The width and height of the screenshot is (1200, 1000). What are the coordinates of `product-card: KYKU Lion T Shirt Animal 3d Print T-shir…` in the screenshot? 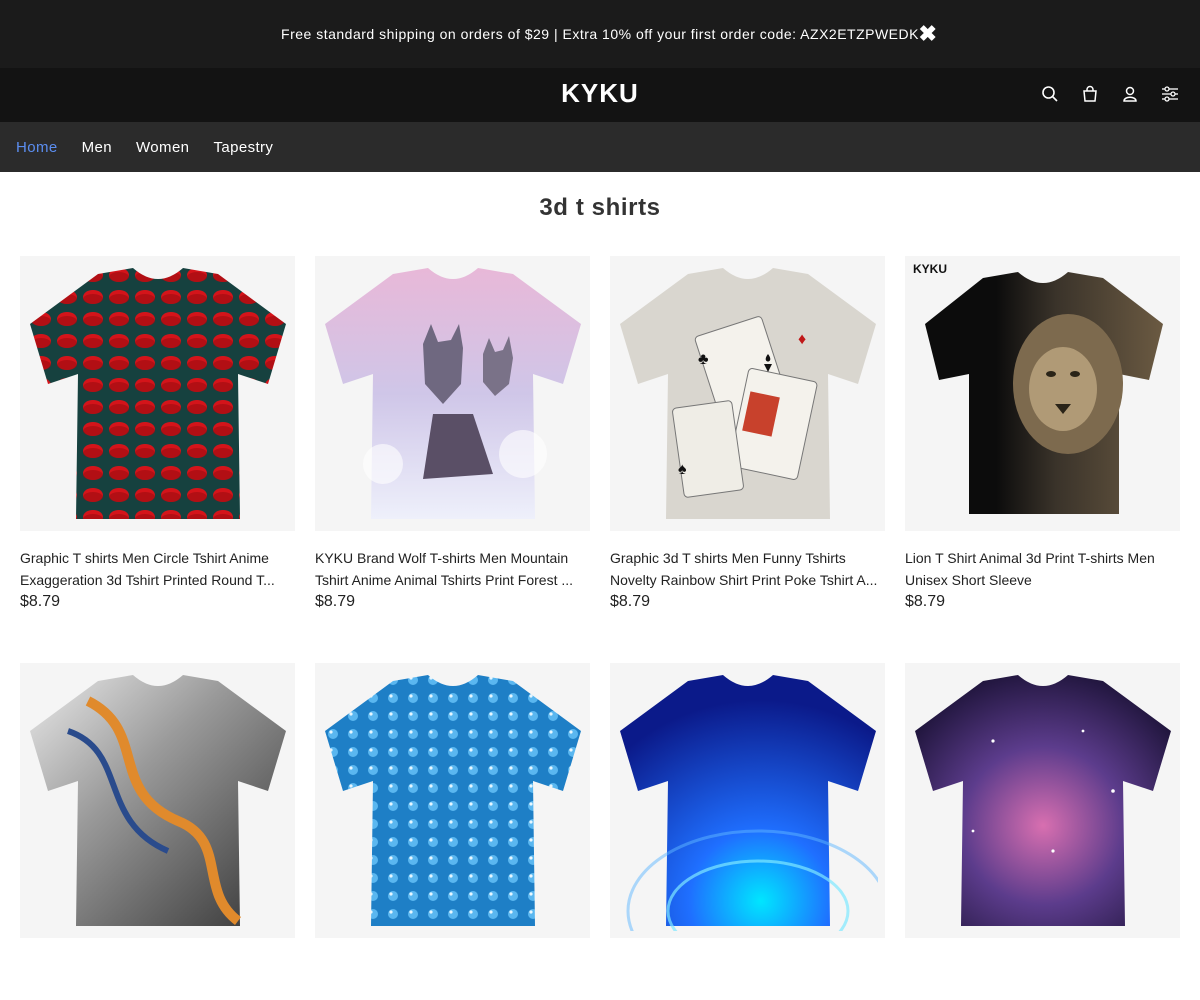 It's located at (1042, 433).